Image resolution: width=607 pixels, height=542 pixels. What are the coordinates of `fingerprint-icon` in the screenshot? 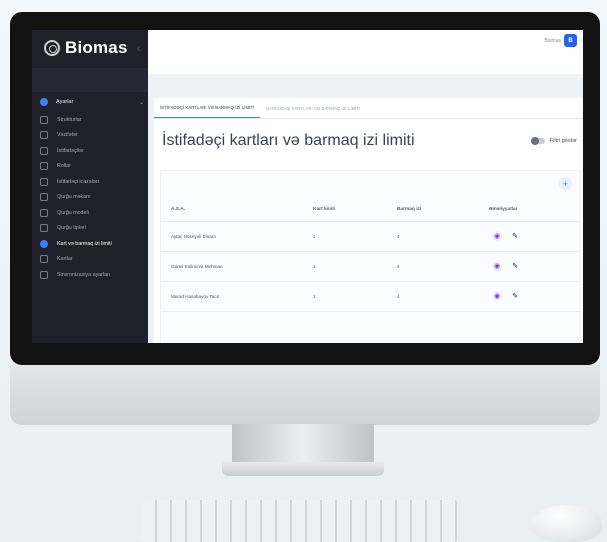 It's located at (44, 243).